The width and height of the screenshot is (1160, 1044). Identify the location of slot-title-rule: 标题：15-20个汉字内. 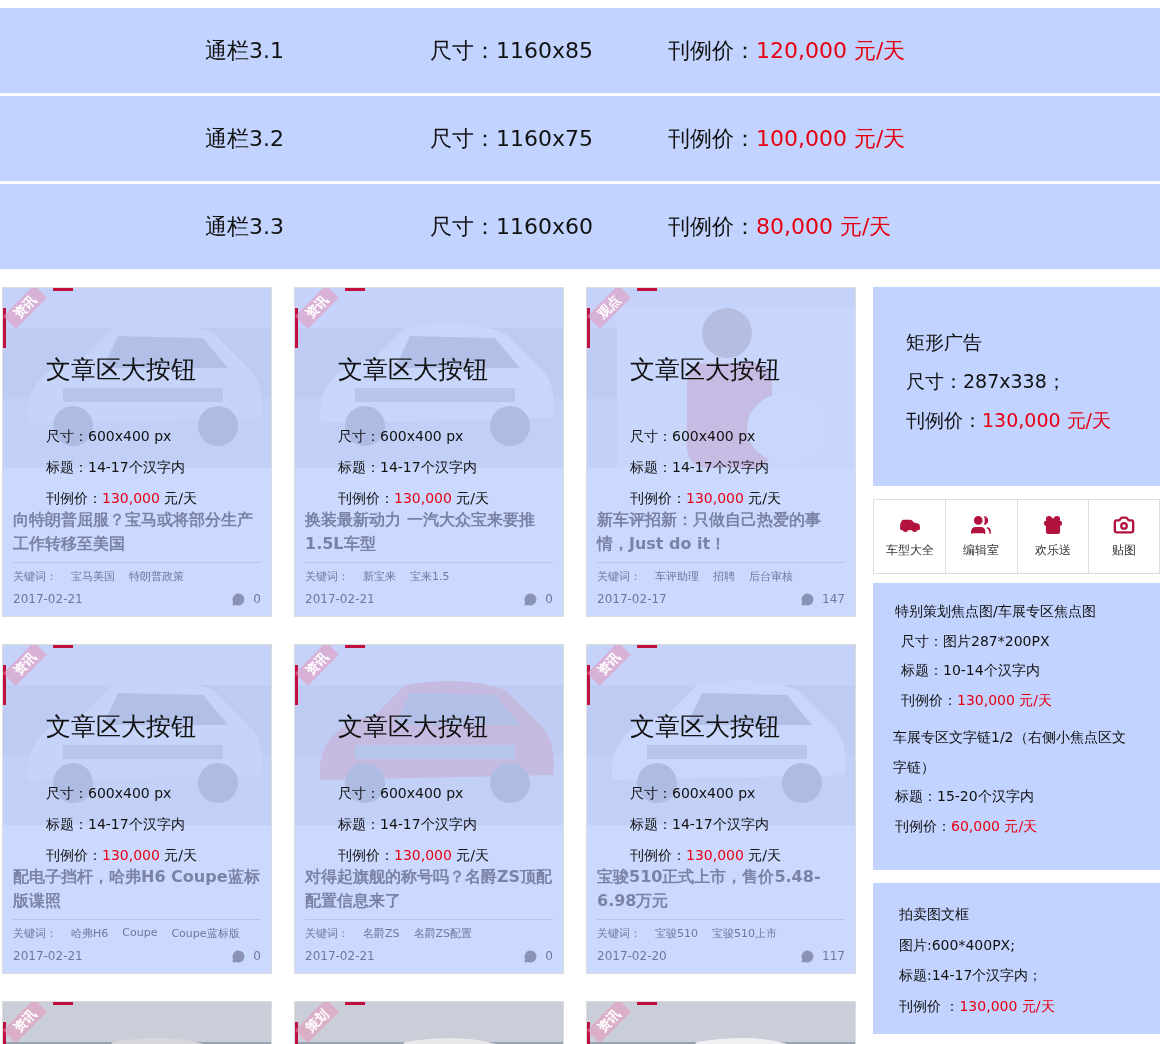
(965, 796).